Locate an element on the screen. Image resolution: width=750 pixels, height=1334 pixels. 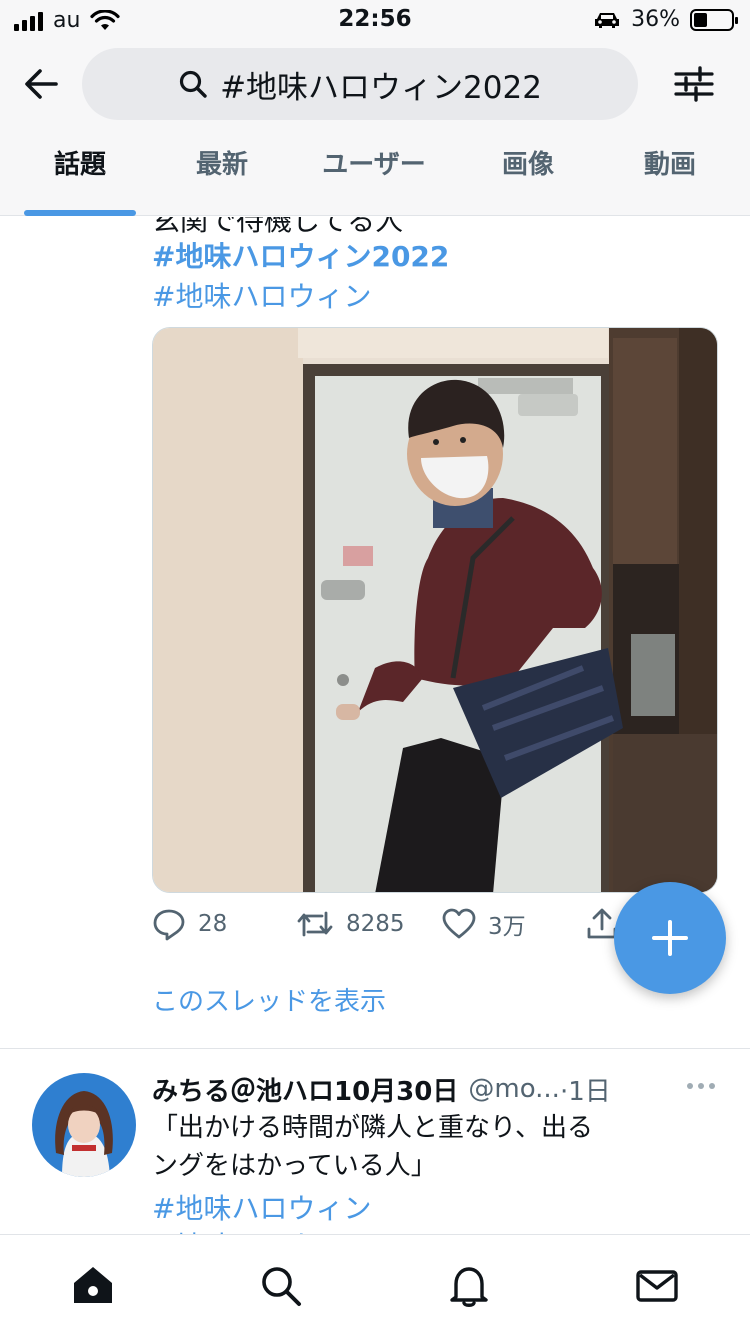
search-input: #地味ハロウィン2022 is located at coordinates (360, 84).